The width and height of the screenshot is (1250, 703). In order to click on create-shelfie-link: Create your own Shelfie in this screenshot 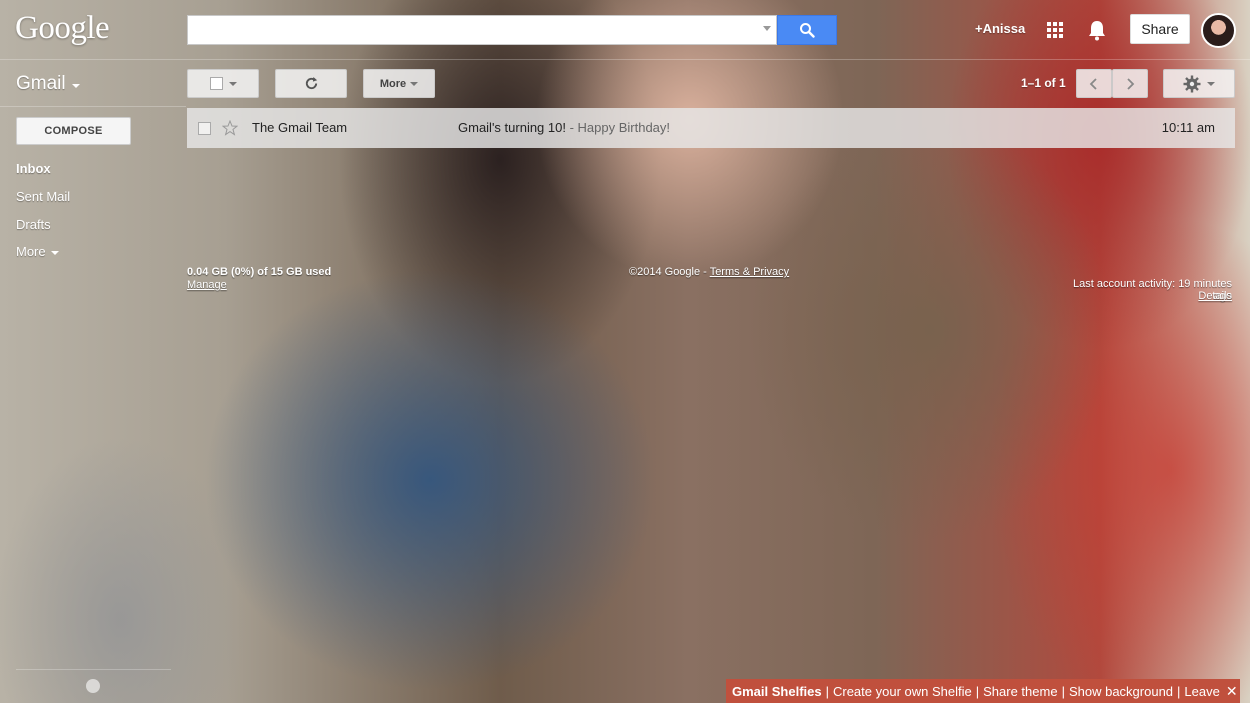, I will do `click(902, 691)`.